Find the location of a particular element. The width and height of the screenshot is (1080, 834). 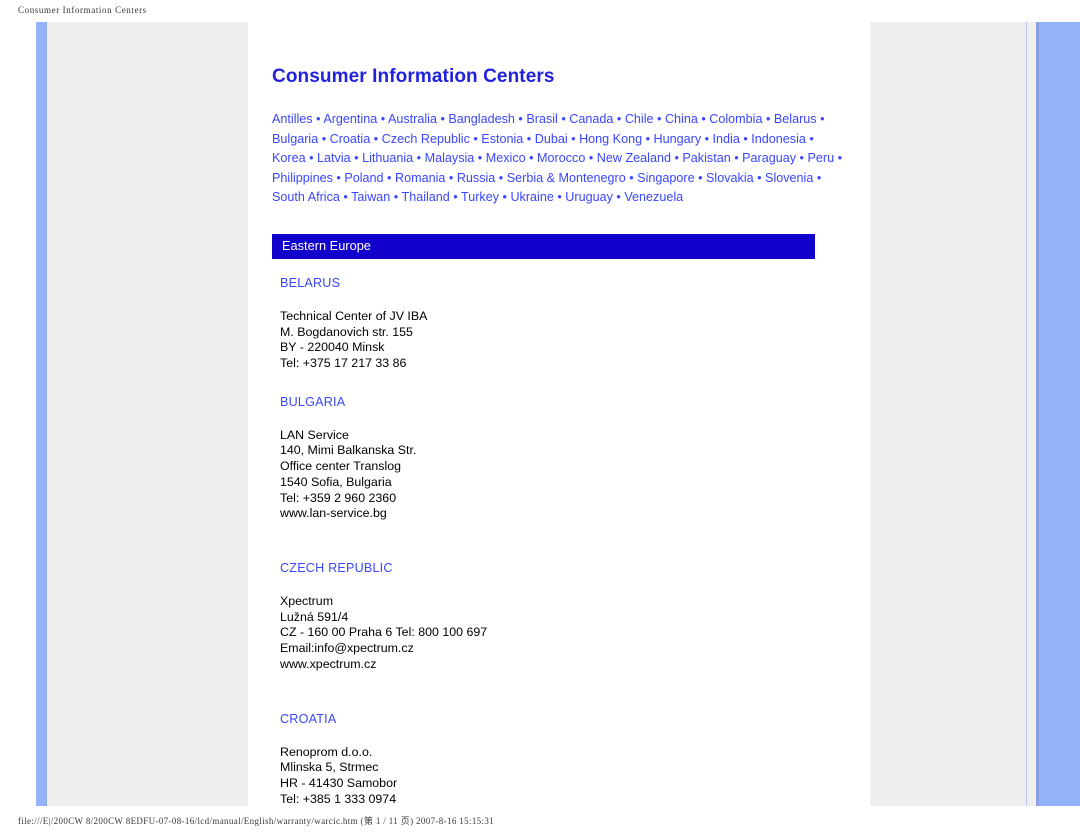

country-link: Romania is located at coordinates (420, 178).